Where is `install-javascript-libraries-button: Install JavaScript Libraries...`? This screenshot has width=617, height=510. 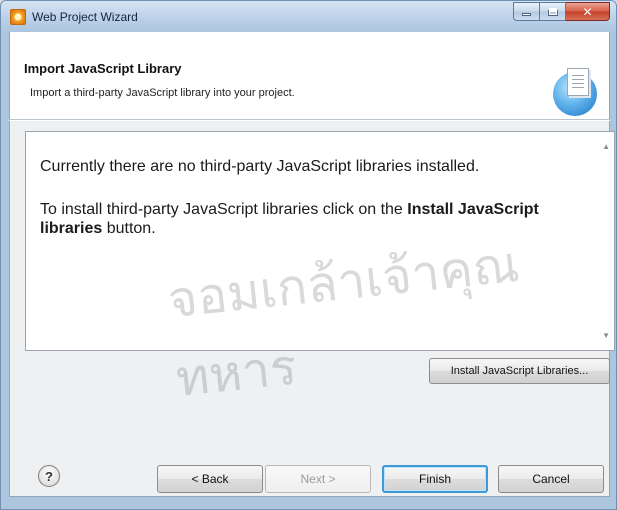 install-javascript-libraries-button: Install JavaScript Libraries... is located at coordinates (519, 371).